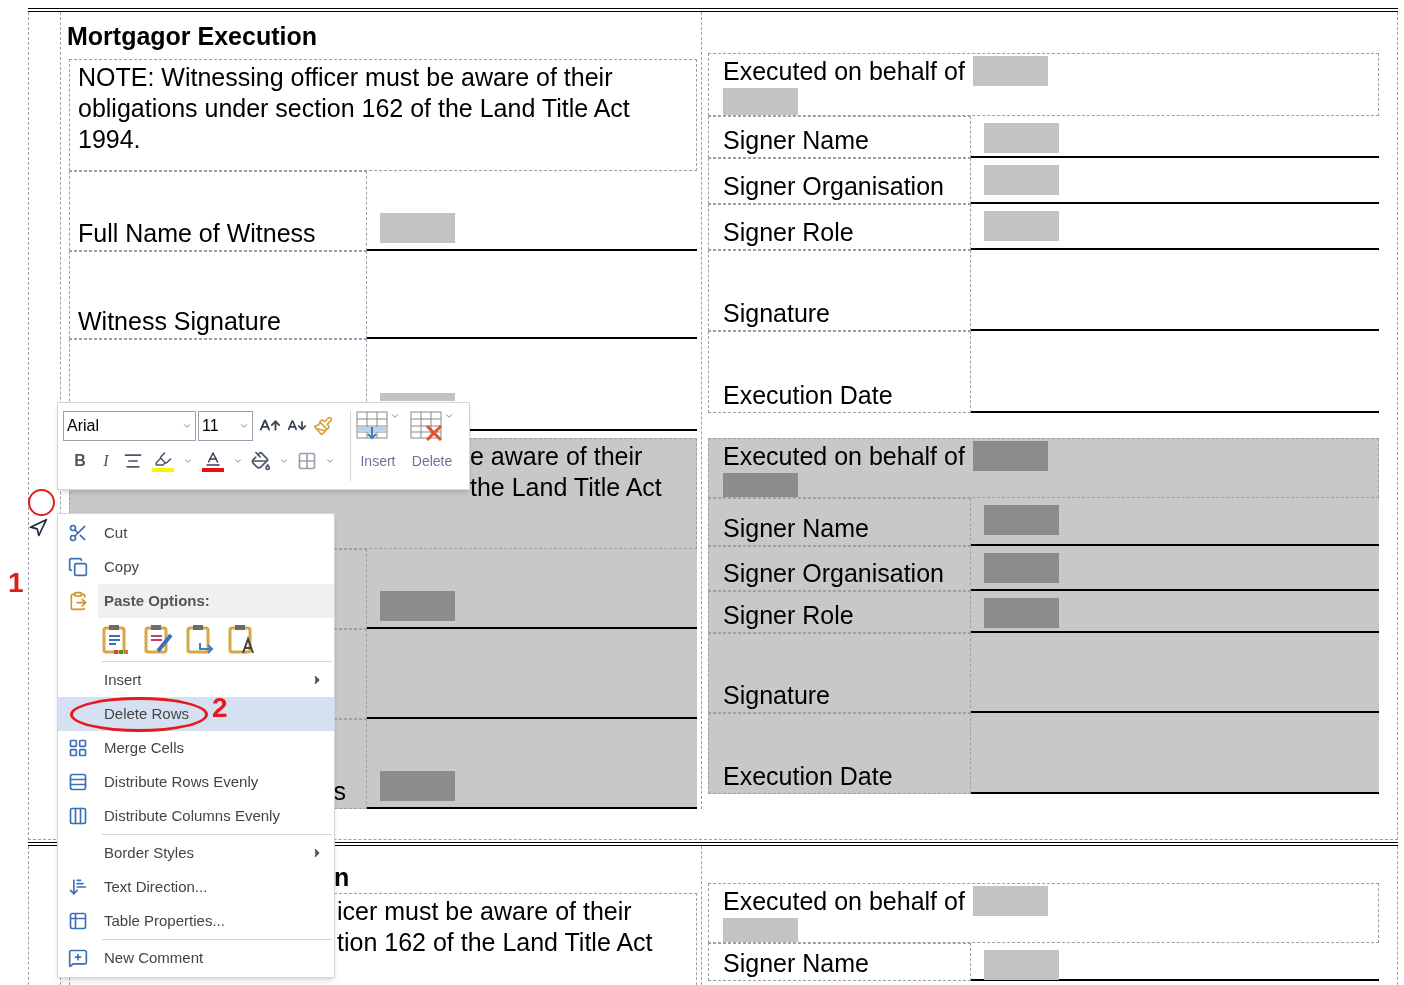  Describe the element at coordinates (163, 461) in the screenshot. I see `highlighter-icon` at that location.